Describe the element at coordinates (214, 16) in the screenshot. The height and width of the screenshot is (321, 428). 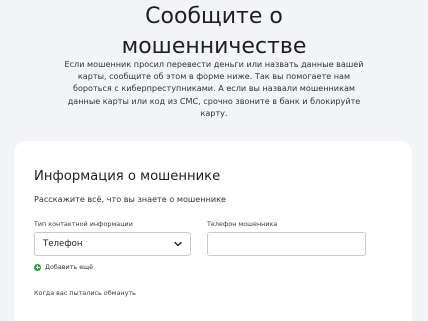
I see `page-title-line-1: Сообщите о` at that location.